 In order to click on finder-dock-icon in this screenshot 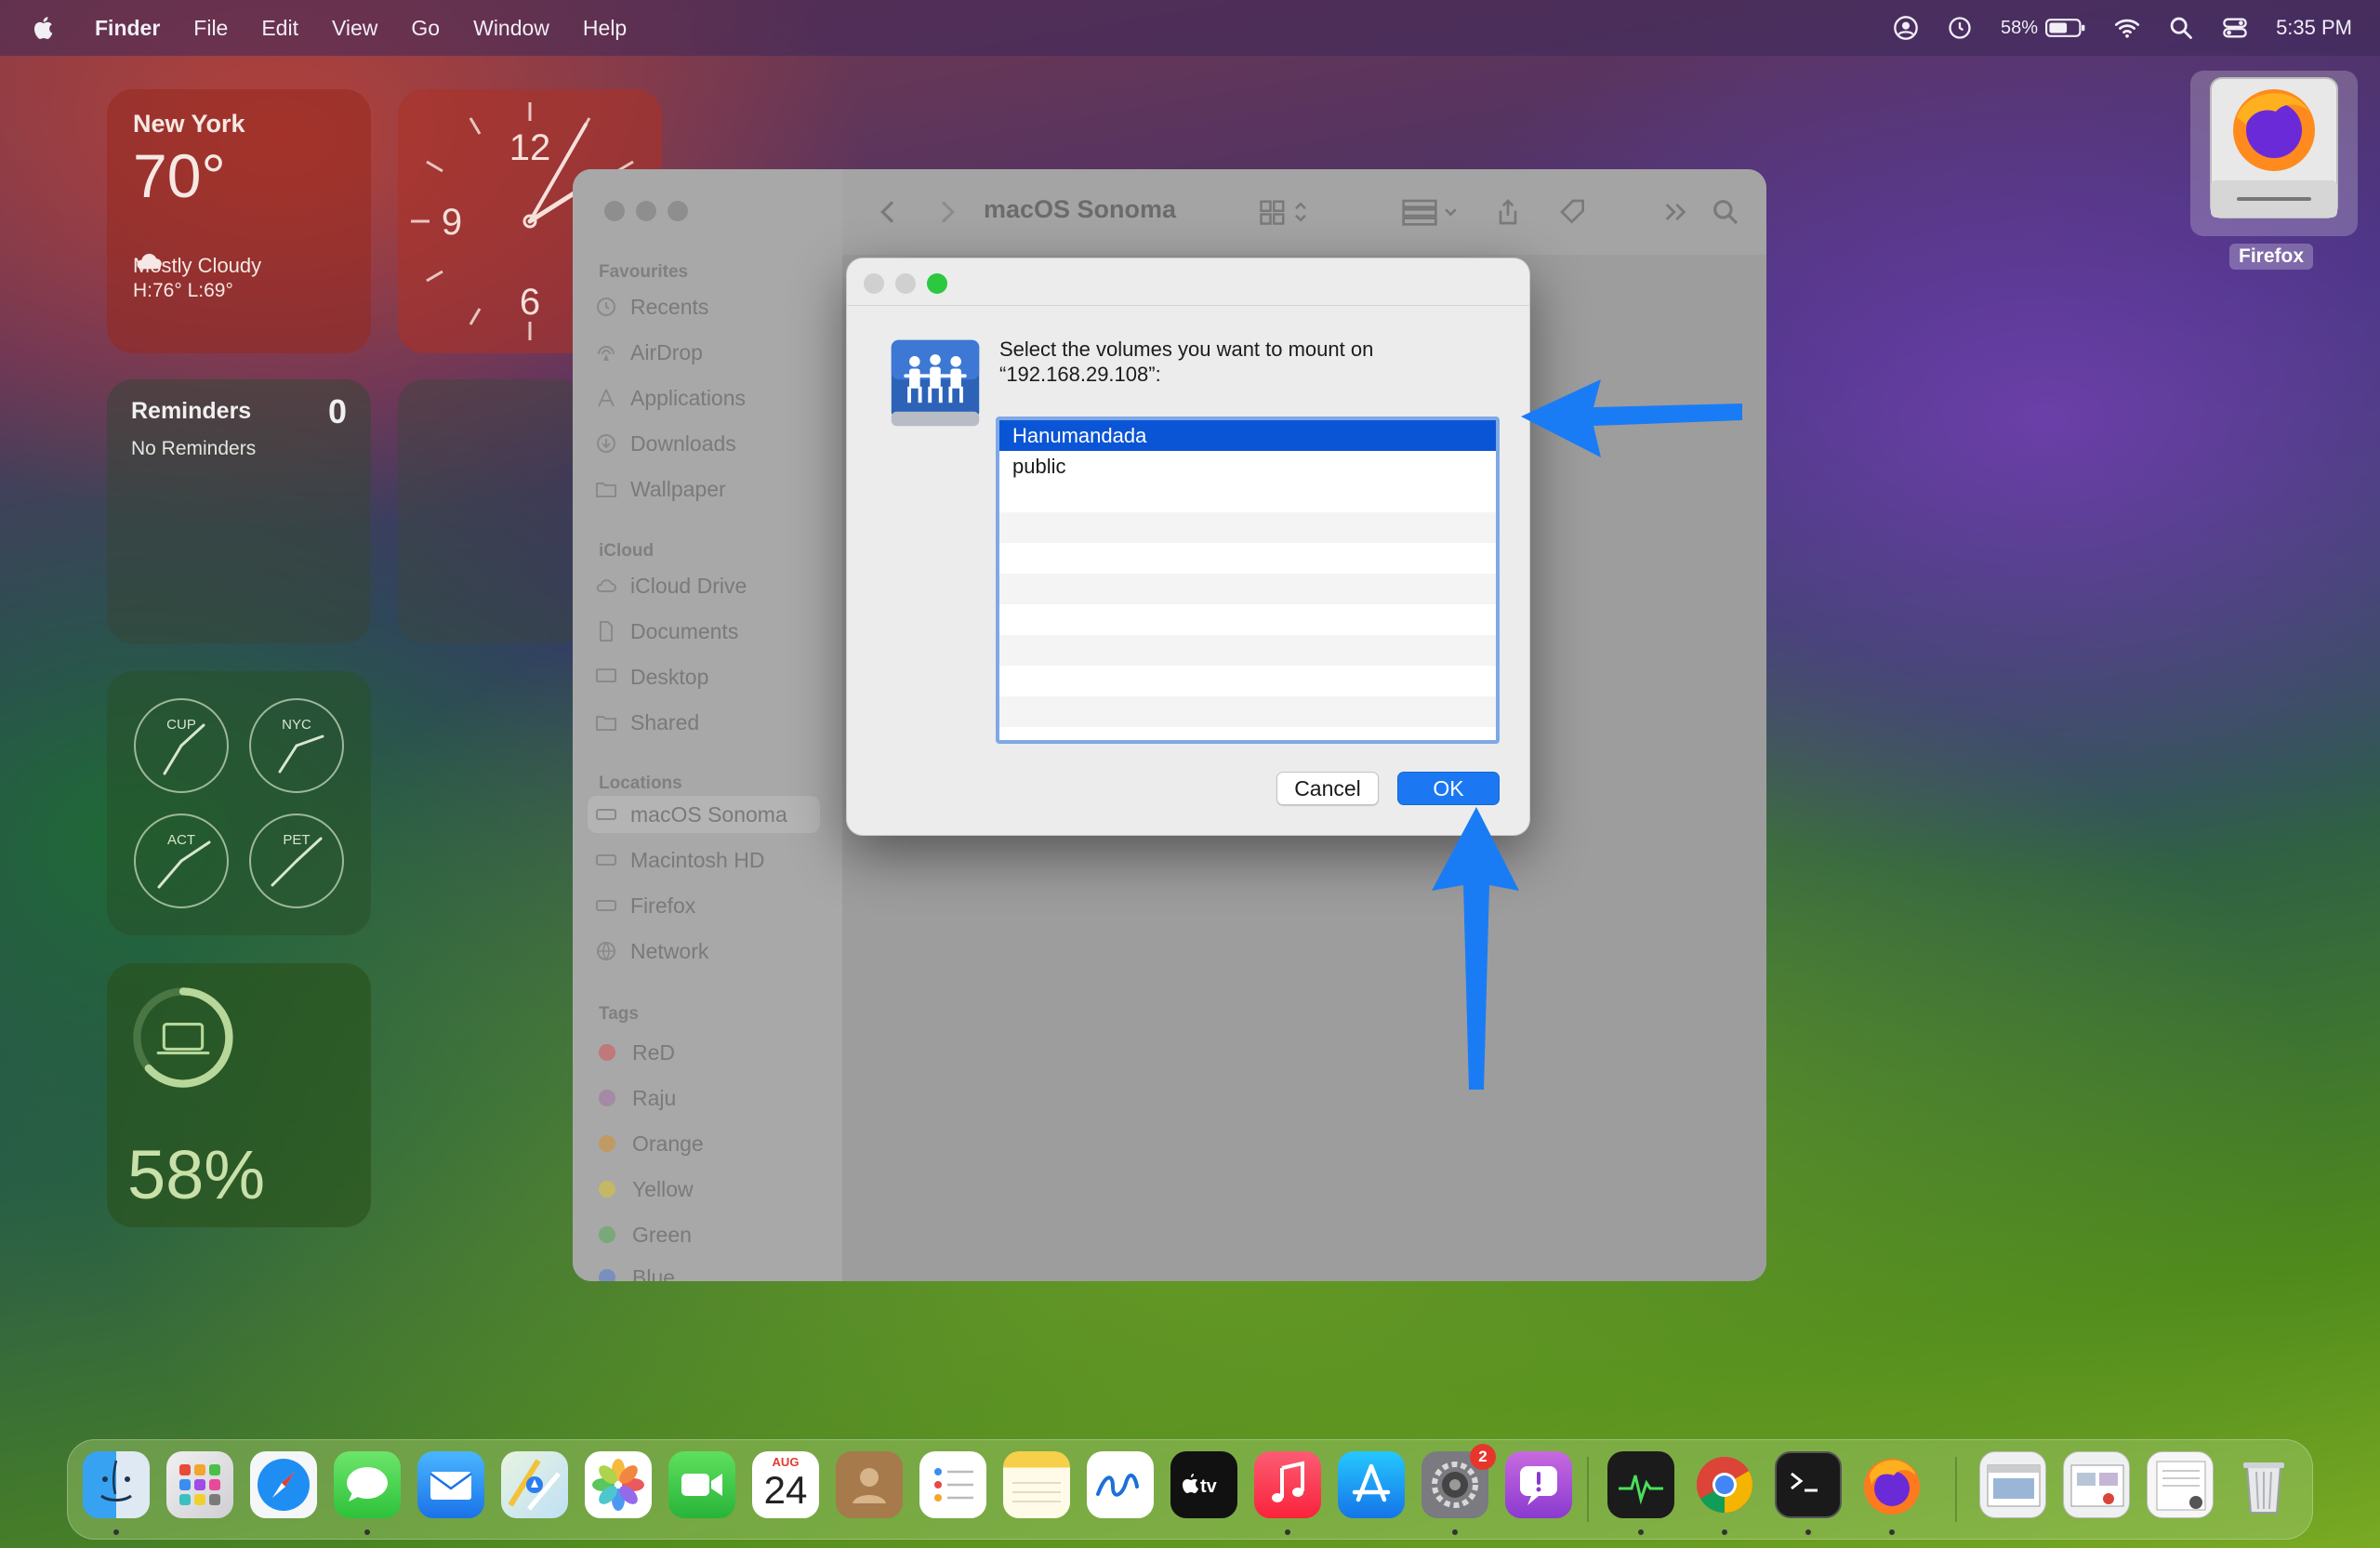, I will do `click(116, 1484)`.